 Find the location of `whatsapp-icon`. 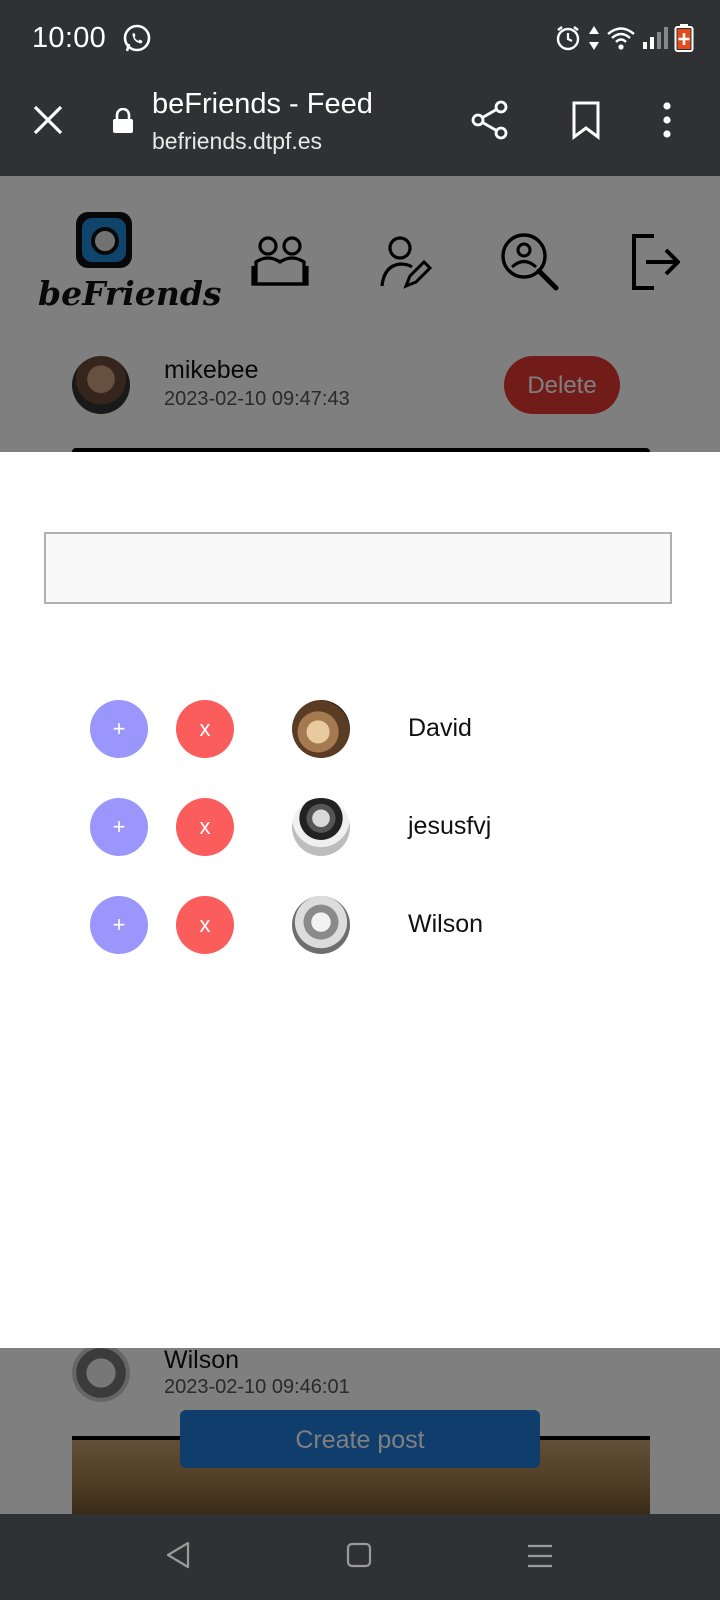

whatsapp-icon is located at coordinates (137, 41).